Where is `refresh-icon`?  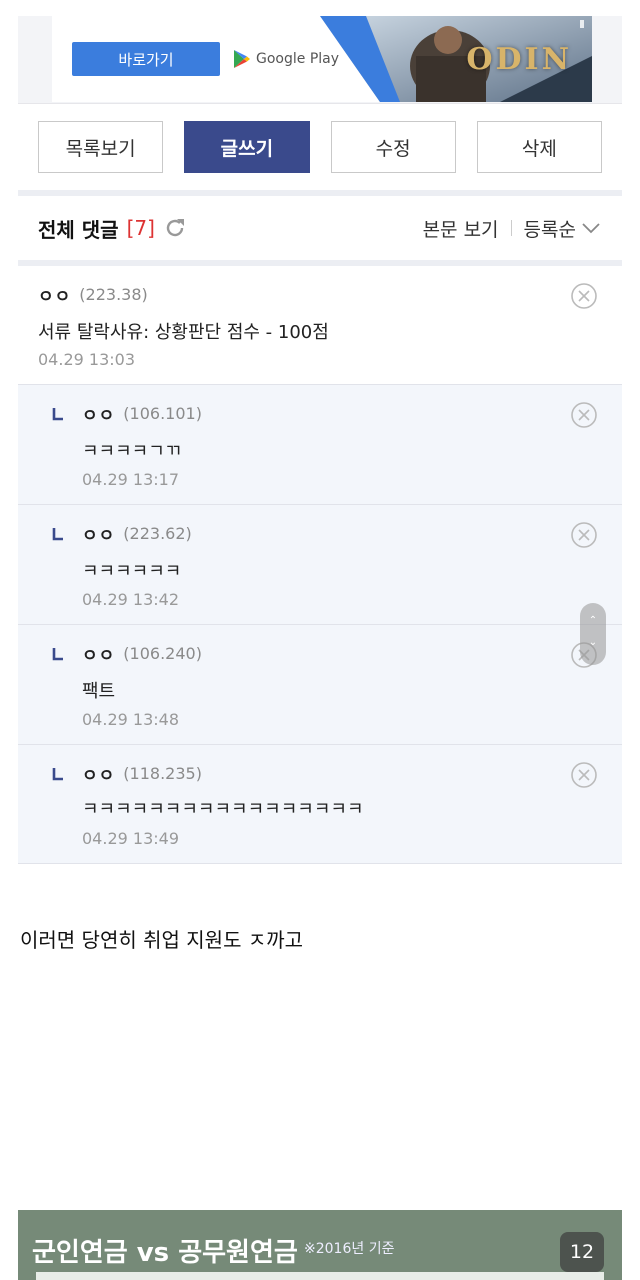
refresh-icon is located at coordinates (175, 228).